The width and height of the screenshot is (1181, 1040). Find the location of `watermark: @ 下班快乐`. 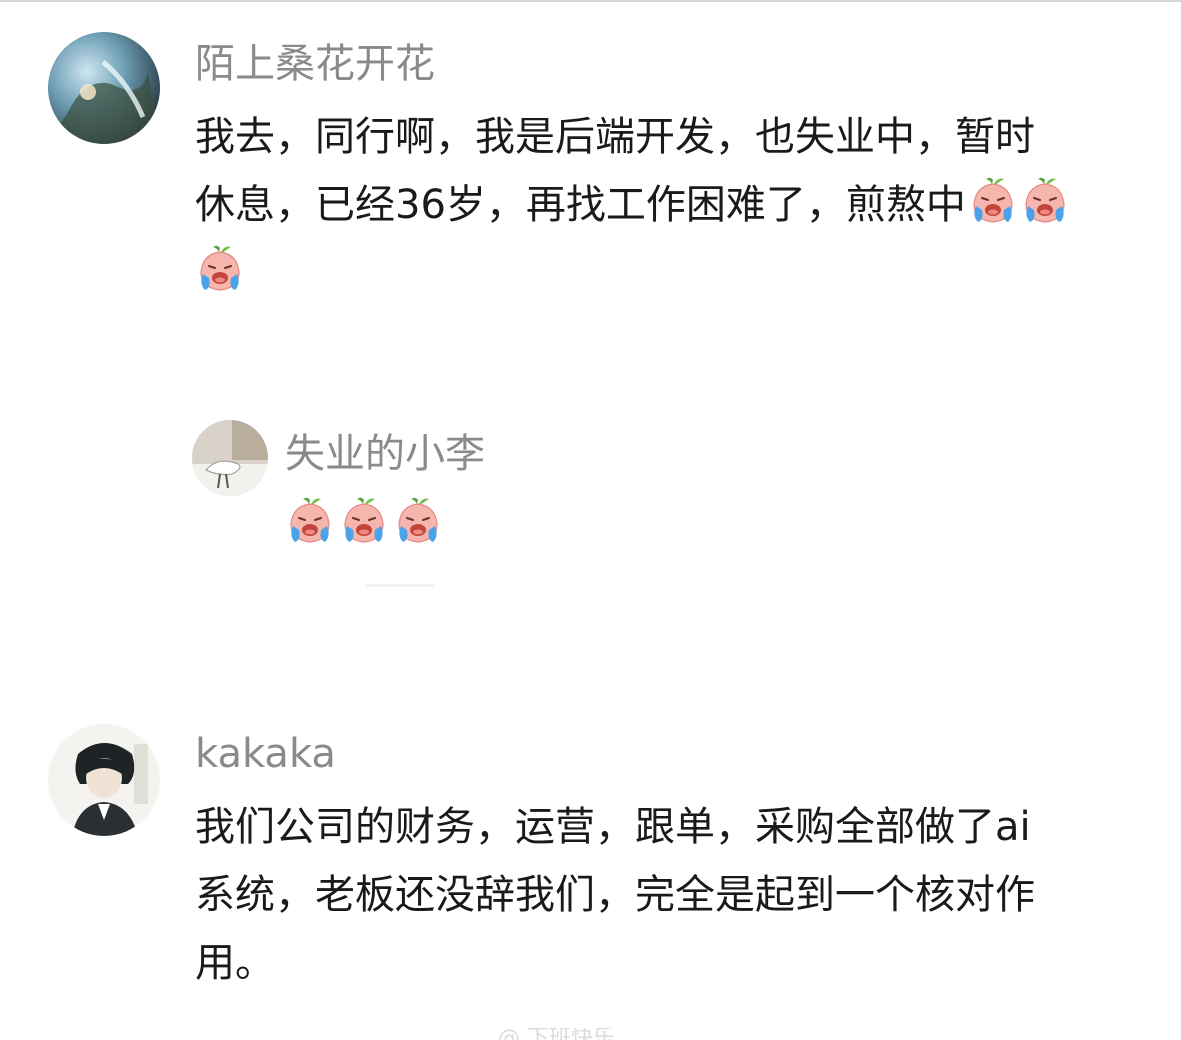

watermark: @ 下班快乐 is located at coordinates (598, 1034).